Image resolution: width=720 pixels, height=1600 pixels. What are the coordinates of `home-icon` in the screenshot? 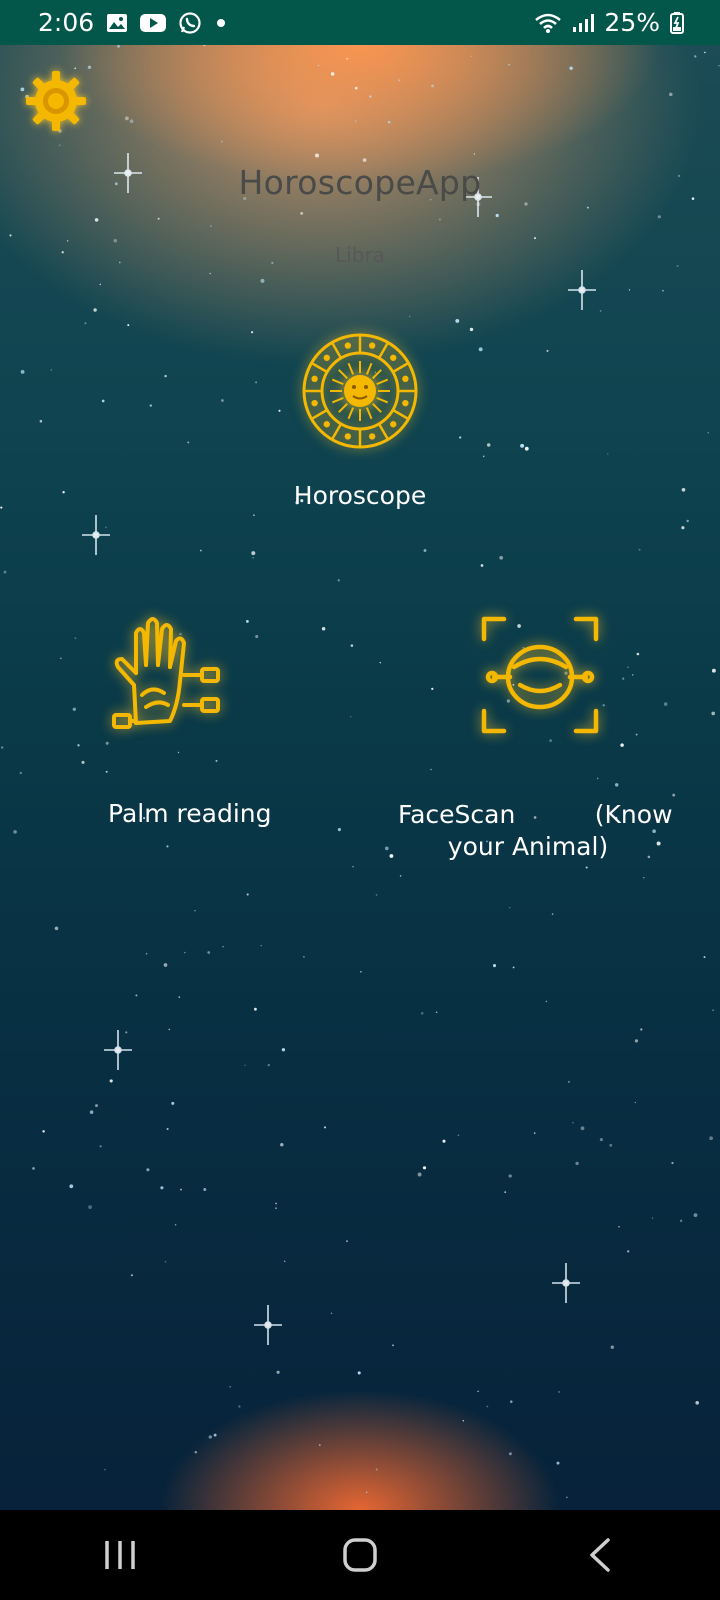 It's located at (360, 1555).